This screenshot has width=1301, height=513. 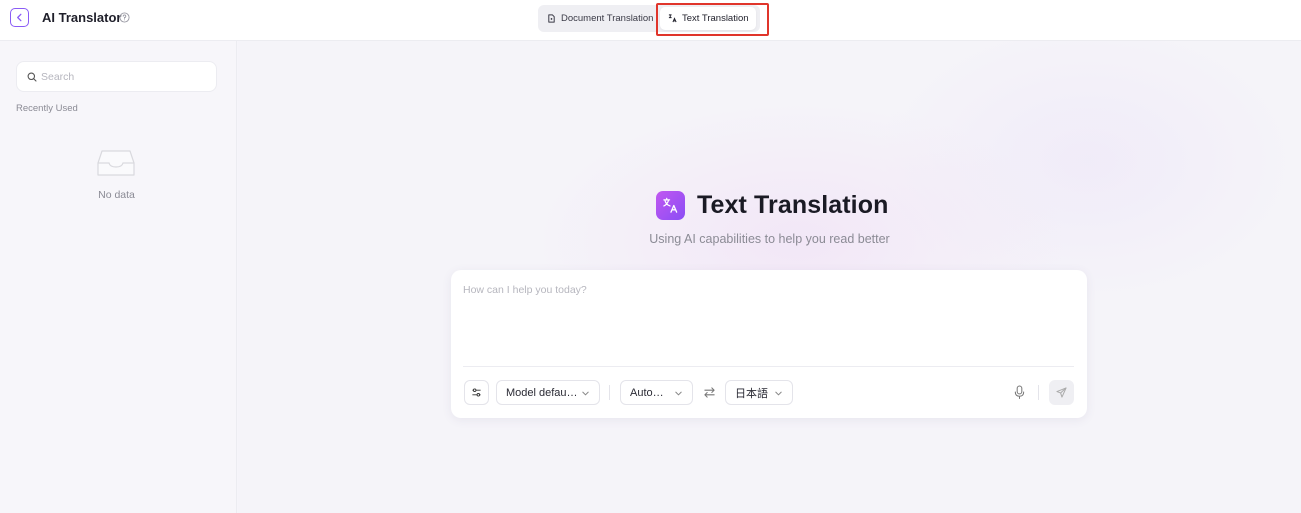 I want to click on tab-document-translation-label: Document Translation, so click(x=607, y=18).